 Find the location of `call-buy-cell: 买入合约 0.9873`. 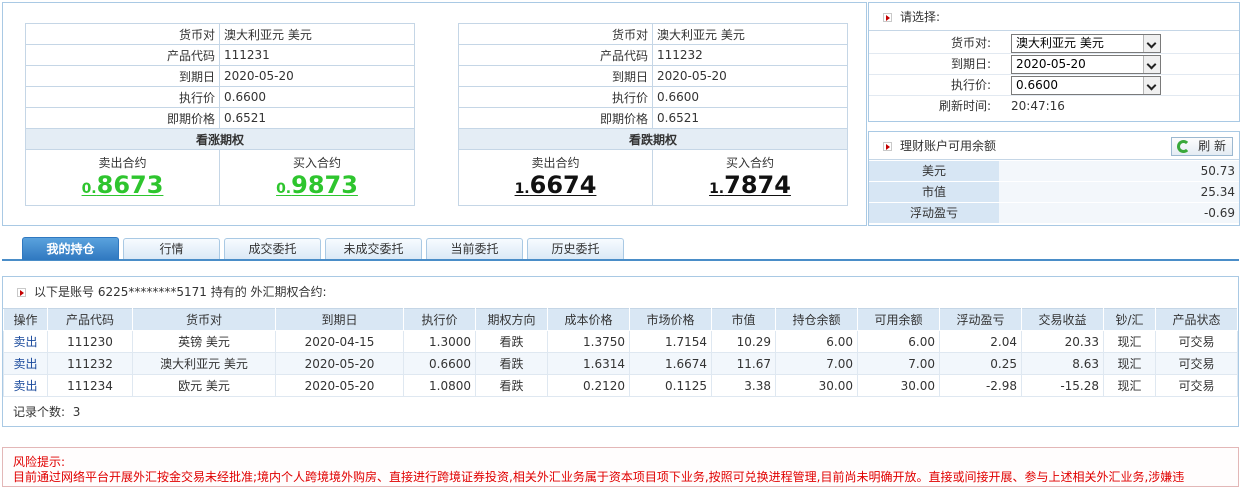

call-buy-cell: 买入合约 0.9873 is located at coordinates (317, 177).